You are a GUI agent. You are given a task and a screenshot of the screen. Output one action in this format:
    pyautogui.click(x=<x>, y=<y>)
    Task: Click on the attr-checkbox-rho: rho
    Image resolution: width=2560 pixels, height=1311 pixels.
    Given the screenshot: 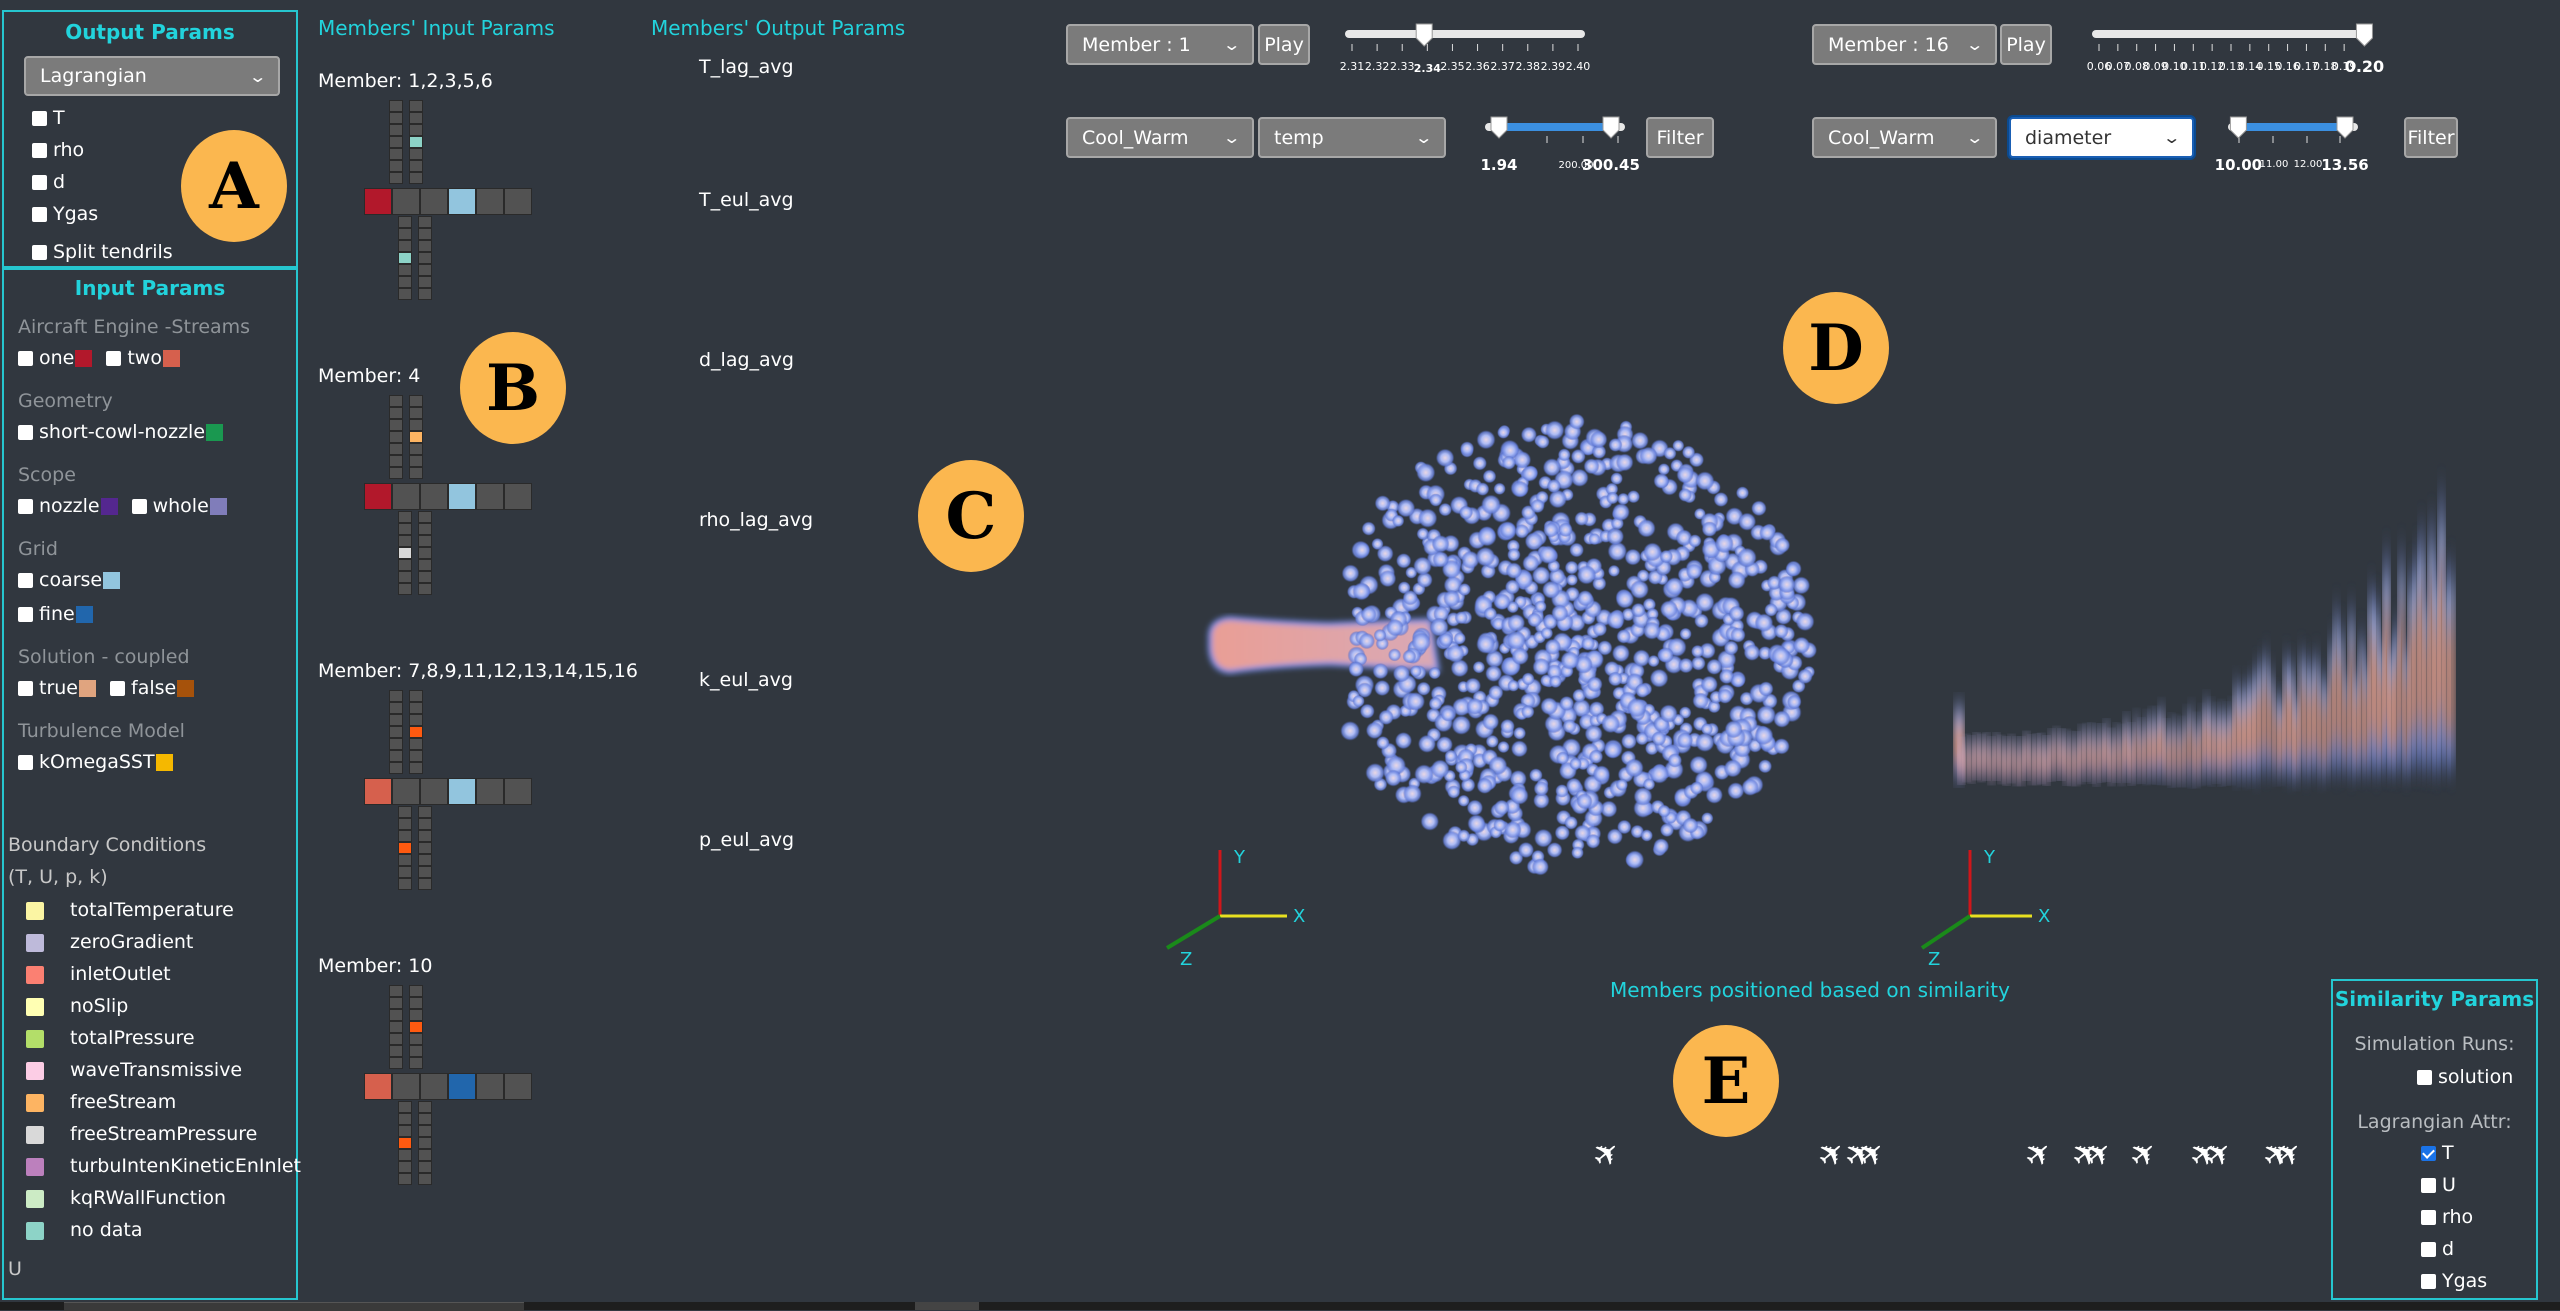 What is the action you would take?
    pyautogui.click(x=2454, y=1217)
    